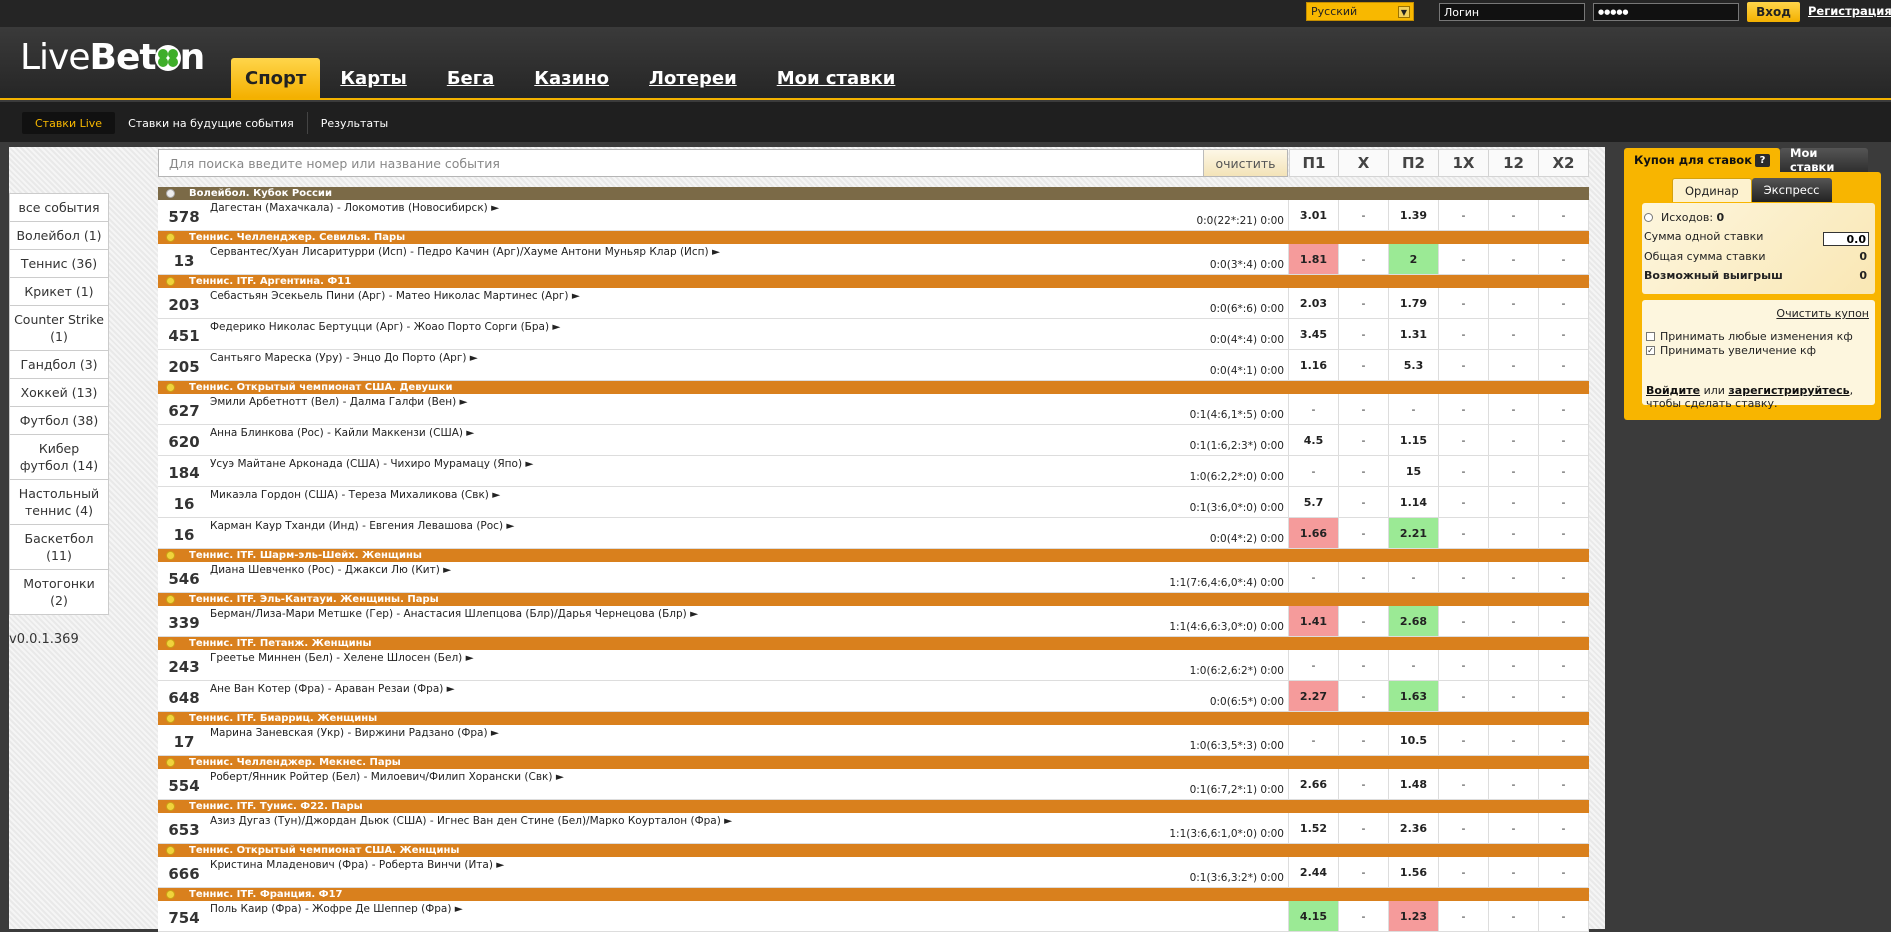 Image resolution: width=1891 pixels, height=932 pixels. Describe the element at coordinates (1414, 365) in the screenshot. I see `odd-cell-п2: 5.3` at that location.